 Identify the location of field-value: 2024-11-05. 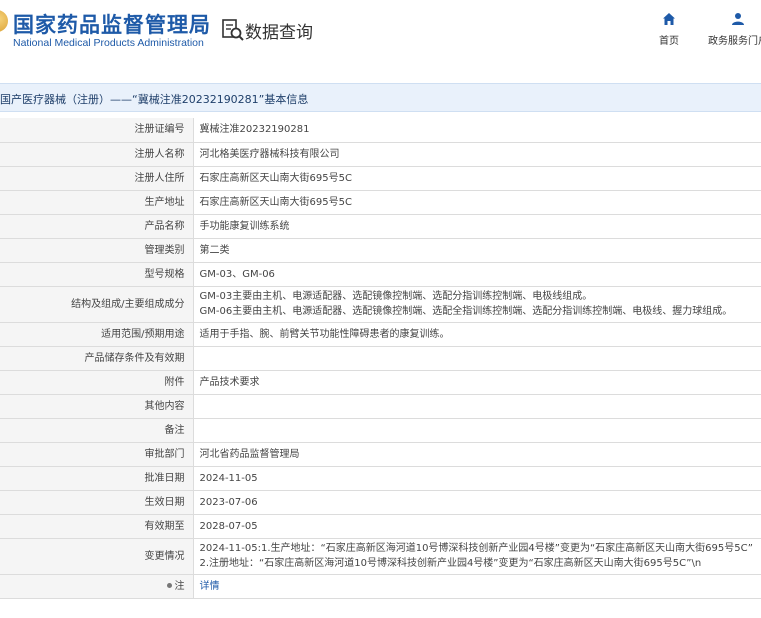
(477, 478).